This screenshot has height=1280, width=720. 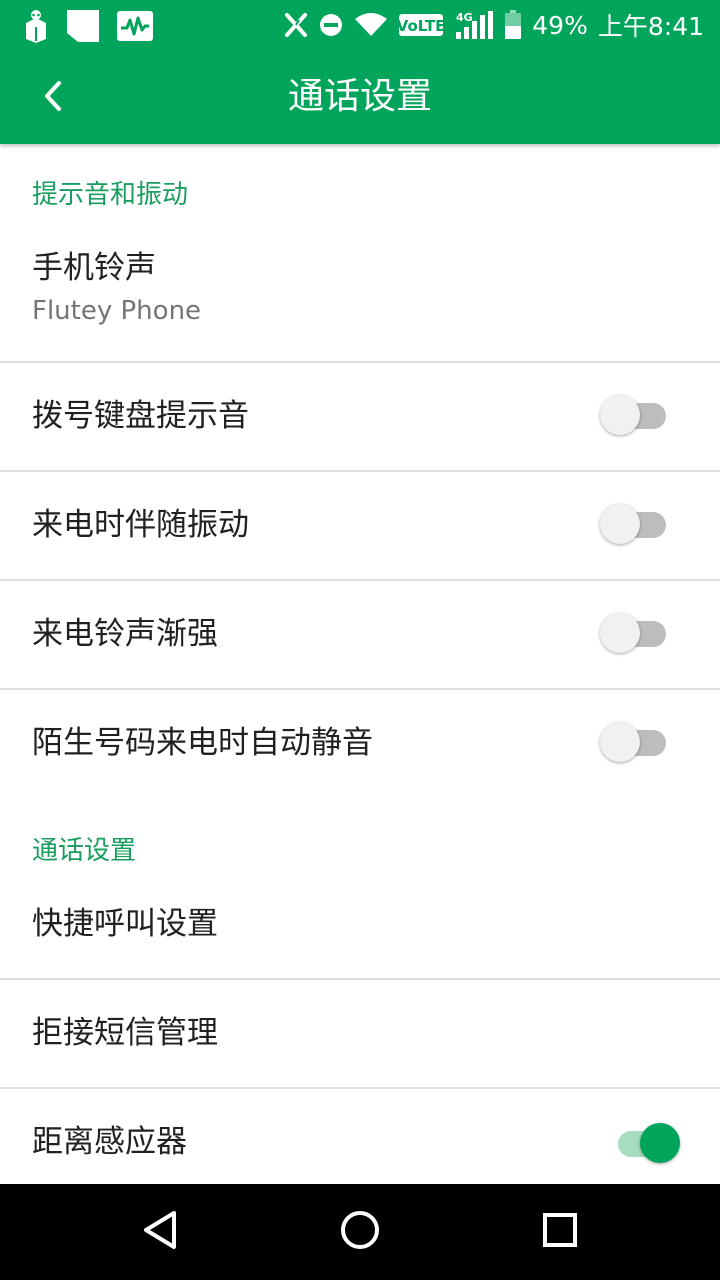 I want to click on proximity-sensor-title: 距离感应器, so click(x=109, y=1142).